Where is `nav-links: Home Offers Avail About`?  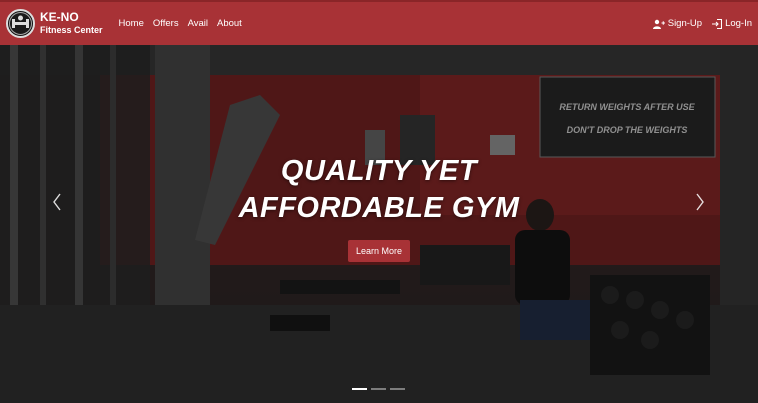
nav-links: Home Offers Avail About is located at coordinates (185, 23).